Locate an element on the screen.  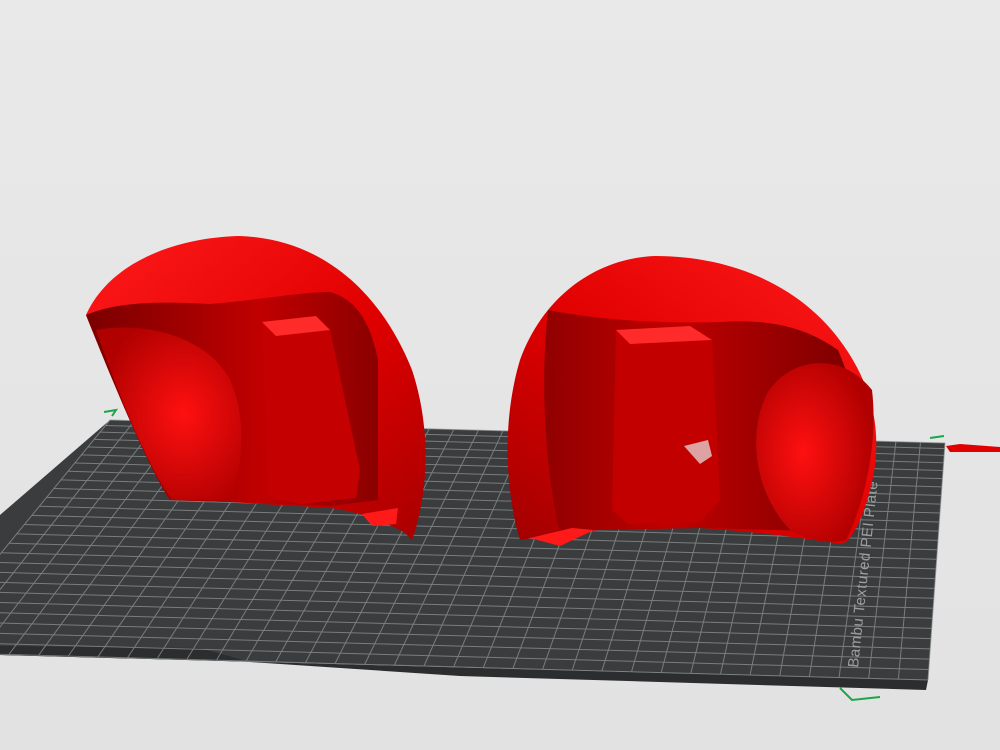
axis-indicator-top is located at coordinates (937, 437).